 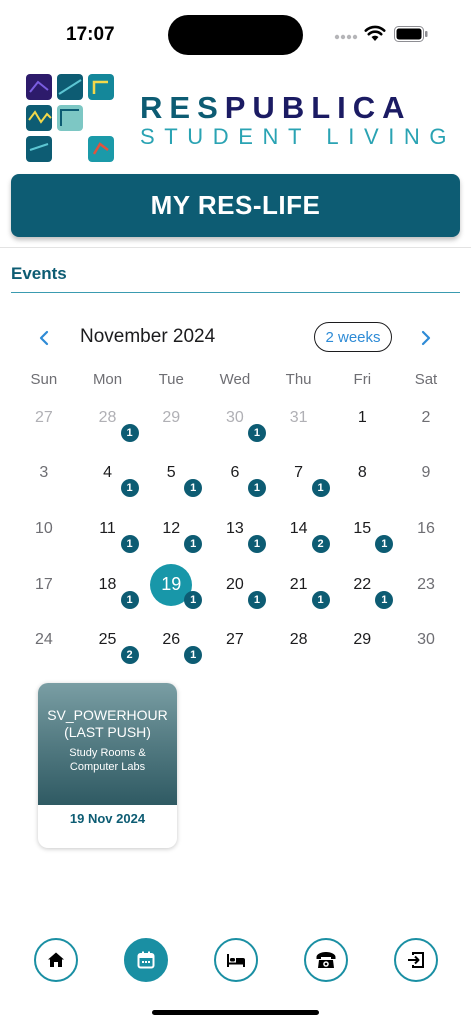 I want to click on calendar-day: 13 1, so click(x=235, y=529).